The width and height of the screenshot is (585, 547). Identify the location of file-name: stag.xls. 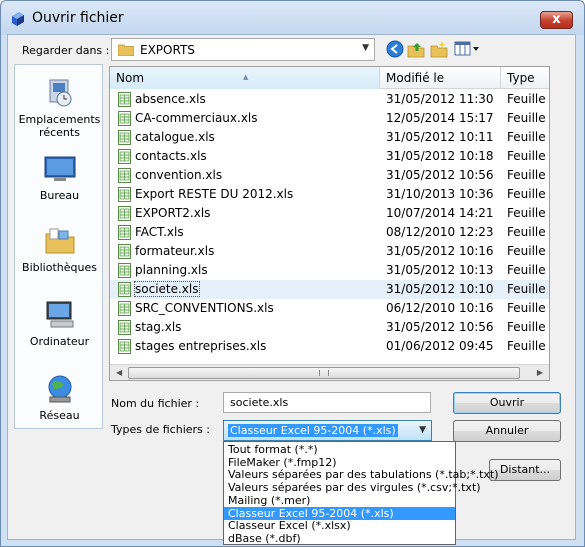
(158, 327).